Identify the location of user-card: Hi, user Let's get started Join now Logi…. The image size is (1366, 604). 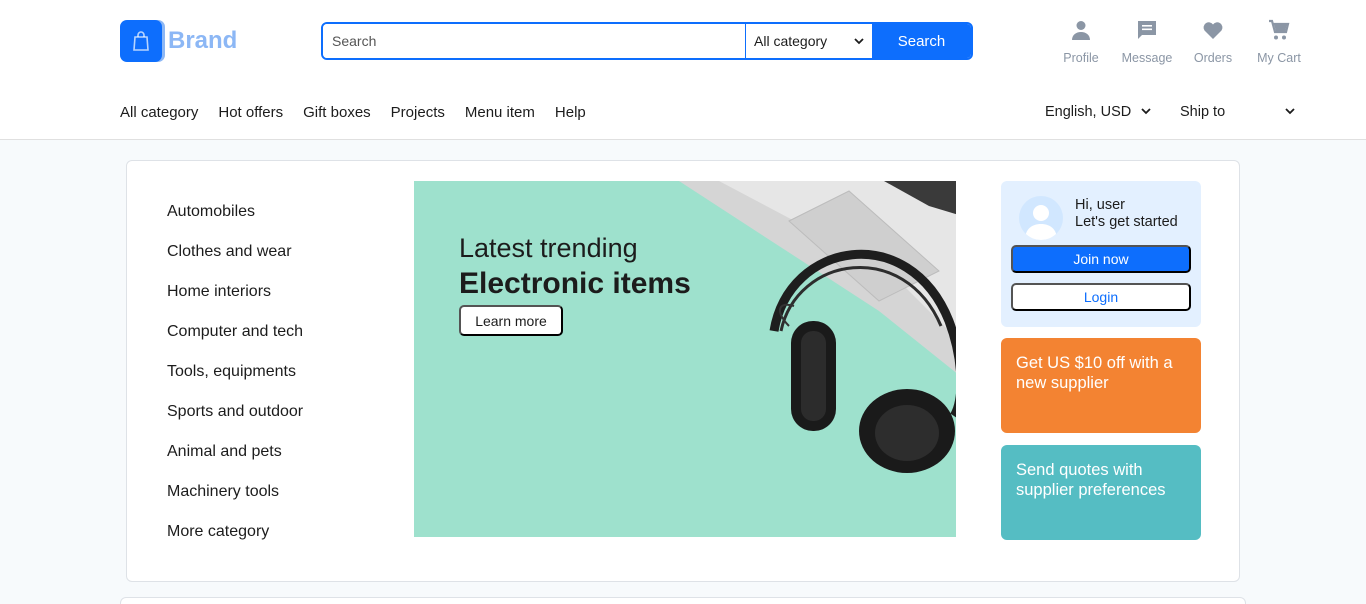
(1101, 254).